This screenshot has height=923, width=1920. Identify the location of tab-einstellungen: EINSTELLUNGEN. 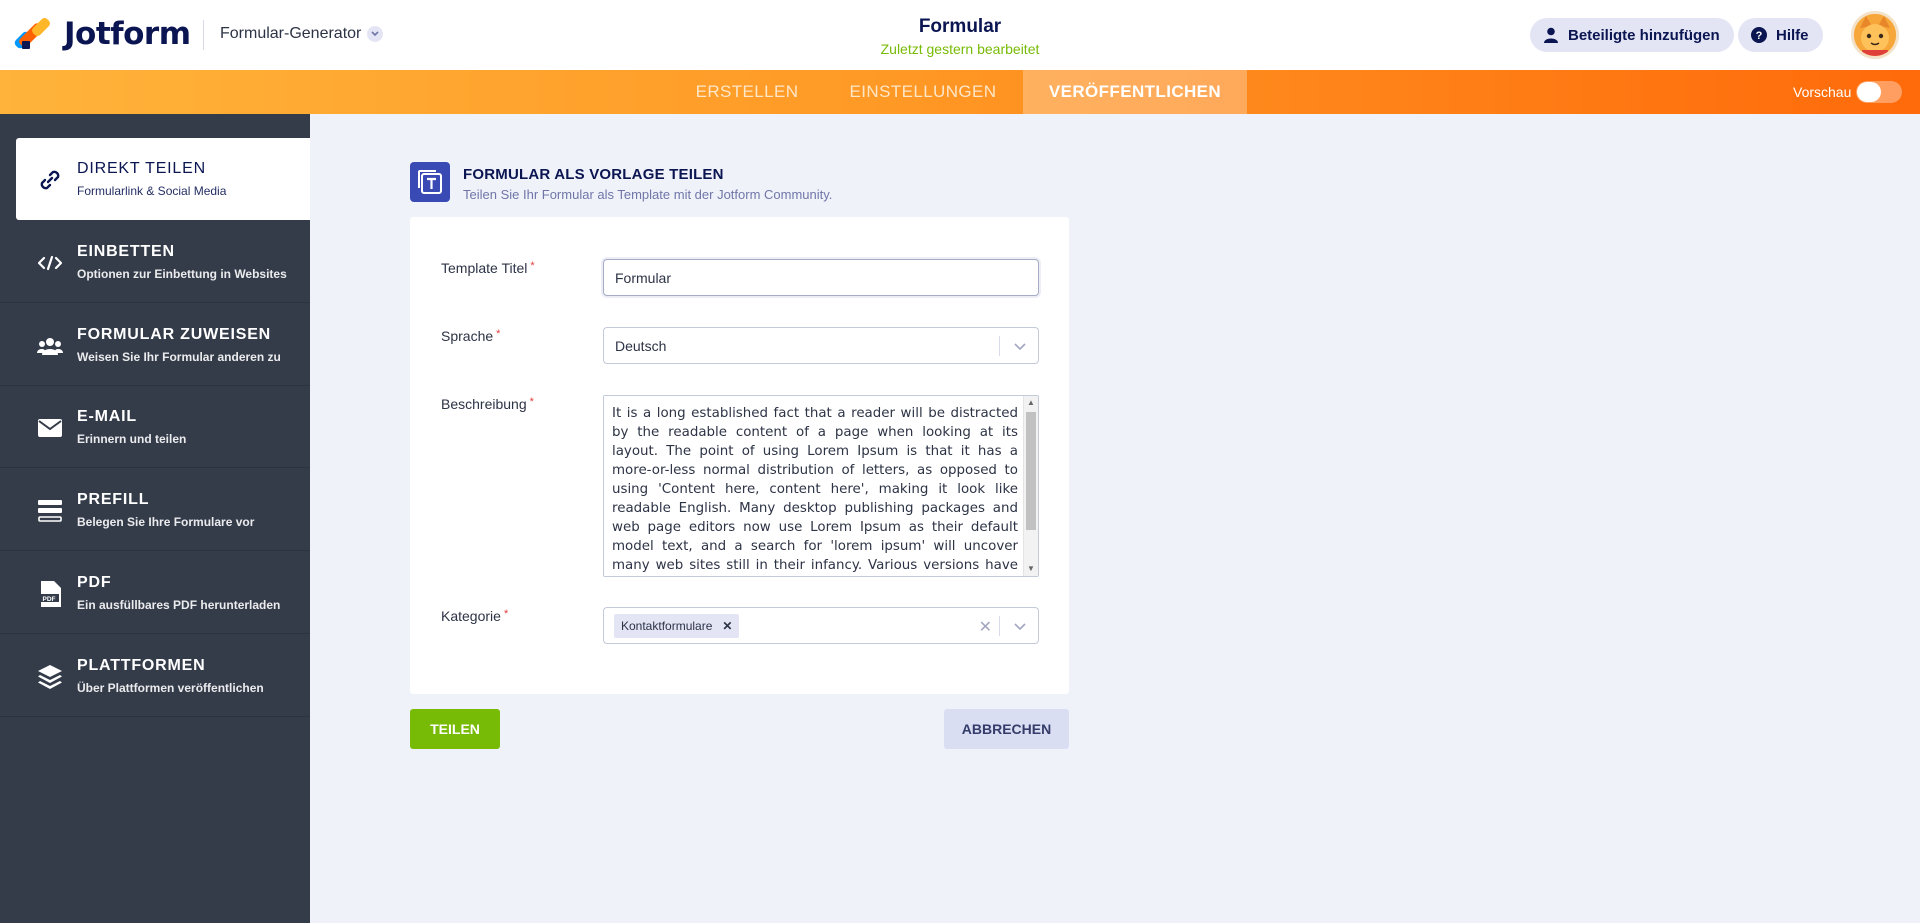
(923, 92).